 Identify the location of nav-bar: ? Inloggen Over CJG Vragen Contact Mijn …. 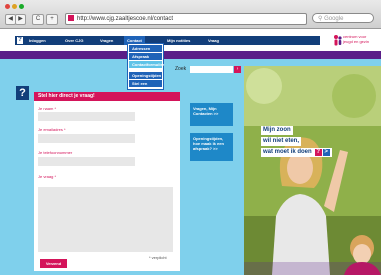
(167, 40).